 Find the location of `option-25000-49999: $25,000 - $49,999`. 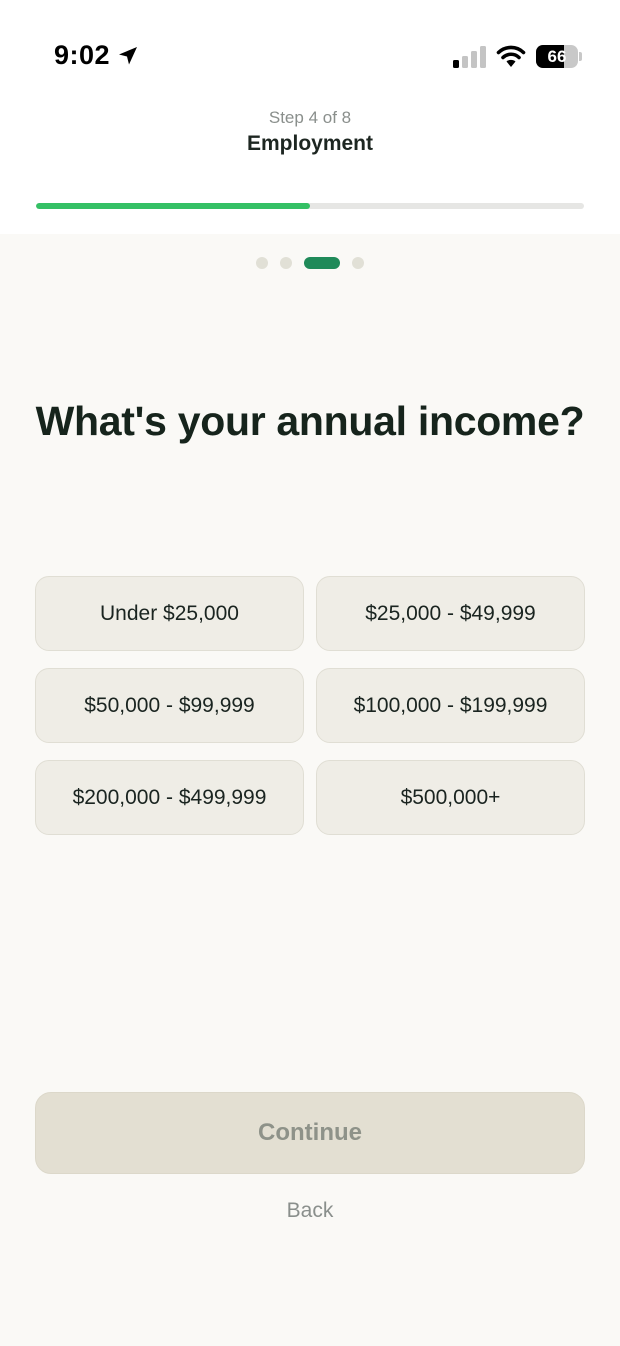

option-25000-49999: $25,000 - $49,999 is located at coordinates (450, 613).